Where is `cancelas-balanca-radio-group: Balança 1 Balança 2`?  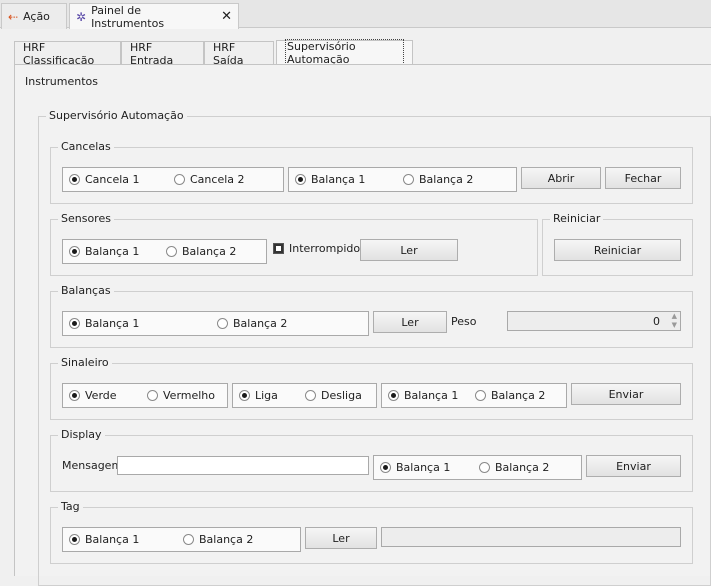 cancelas-balanca-radio-group: Balança 1 Balança 2 is located at coordinates (402, 179).